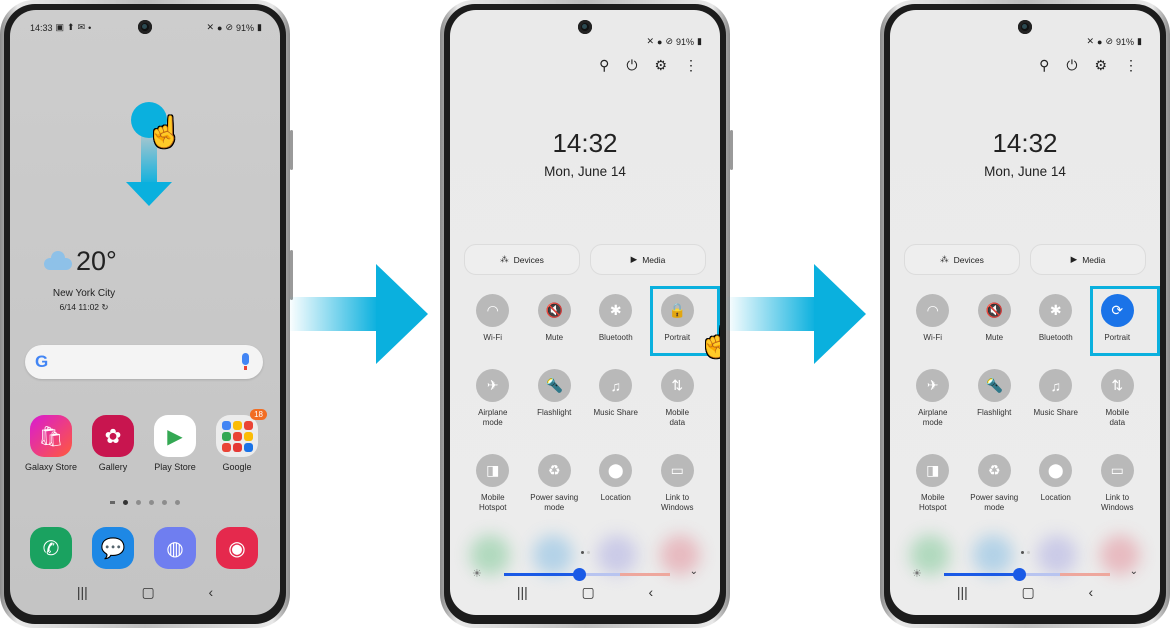 The image size is (1170, 628). I want to click on bag-icon: 🛍, so click(51, 436).